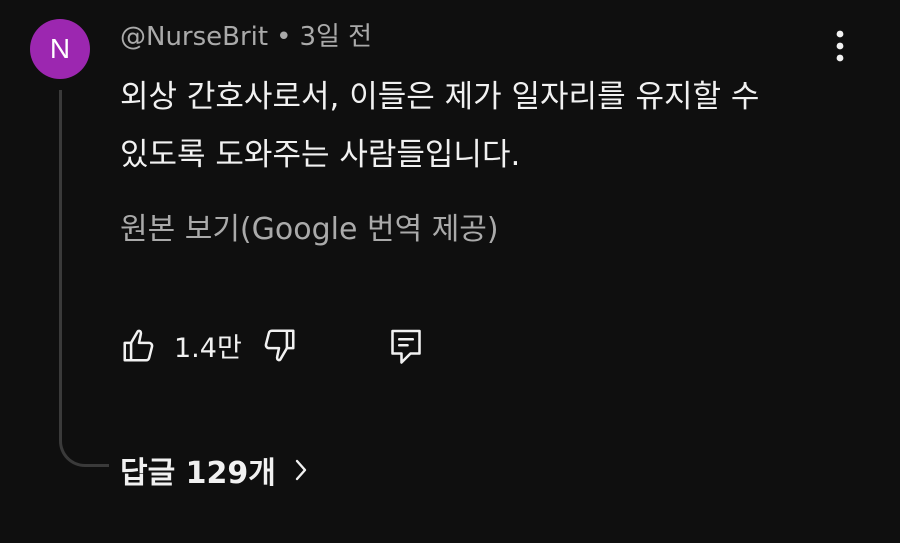 This screenshot has width=900, height=543. I want to click on comment-header: @NurseBrit • 3일 전, so click(246, 37).